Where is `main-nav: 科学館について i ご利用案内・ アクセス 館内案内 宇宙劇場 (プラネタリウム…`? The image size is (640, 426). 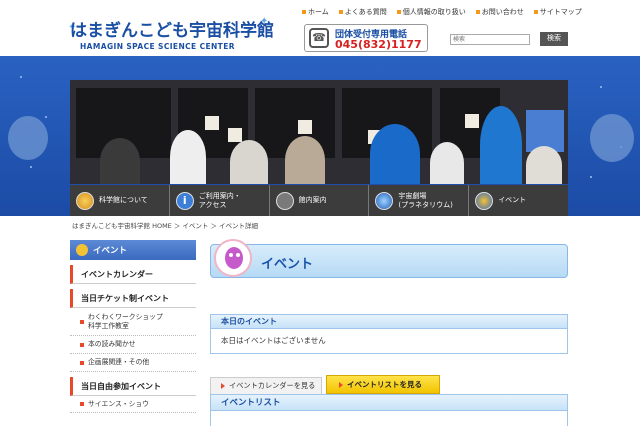
main-nav: 科学館について i ご利用案内・ アクセス 館内案内 宇宙劇場 (プラネタリウム… is located at coordinates (319, 200).